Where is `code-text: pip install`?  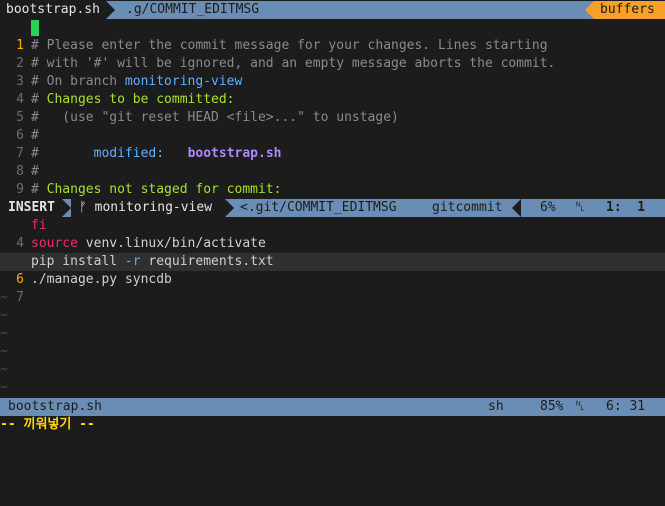 code-text: pip install is located at coordinates (78, 261).